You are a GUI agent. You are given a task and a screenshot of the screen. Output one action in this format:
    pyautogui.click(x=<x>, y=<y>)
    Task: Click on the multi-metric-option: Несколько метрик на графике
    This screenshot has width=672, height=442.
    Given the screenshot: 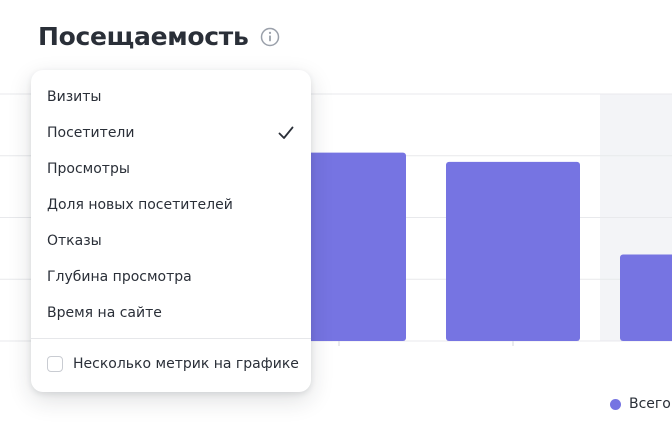 What is the action you would take?
    pyautogui.click(x=173, y=364)
    